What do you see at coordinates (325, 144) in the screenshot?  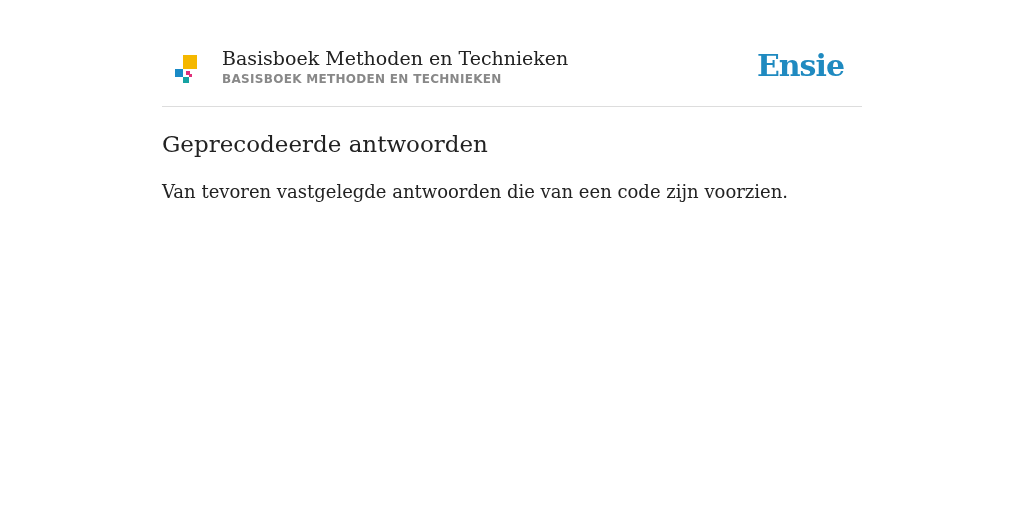 I see `entry-term: Geprecodeerde antwoorden` at bounding box center [325, 144].